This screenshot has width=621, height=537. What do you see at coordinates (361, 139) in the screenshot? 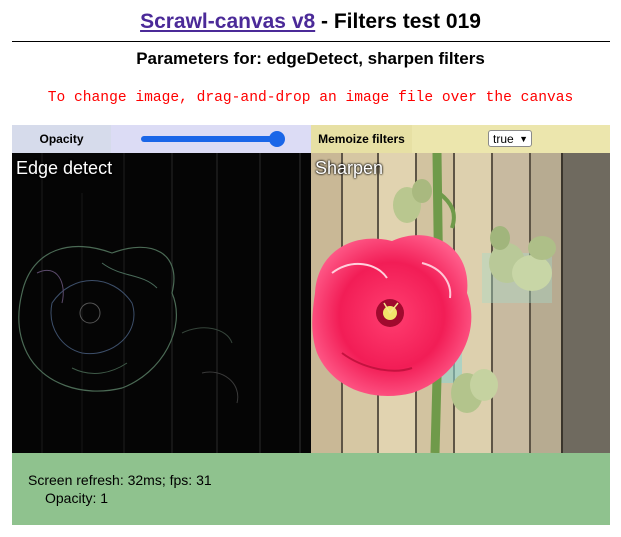
I see `memoize-label: Memoize filters` at bounding box center [361, 139].